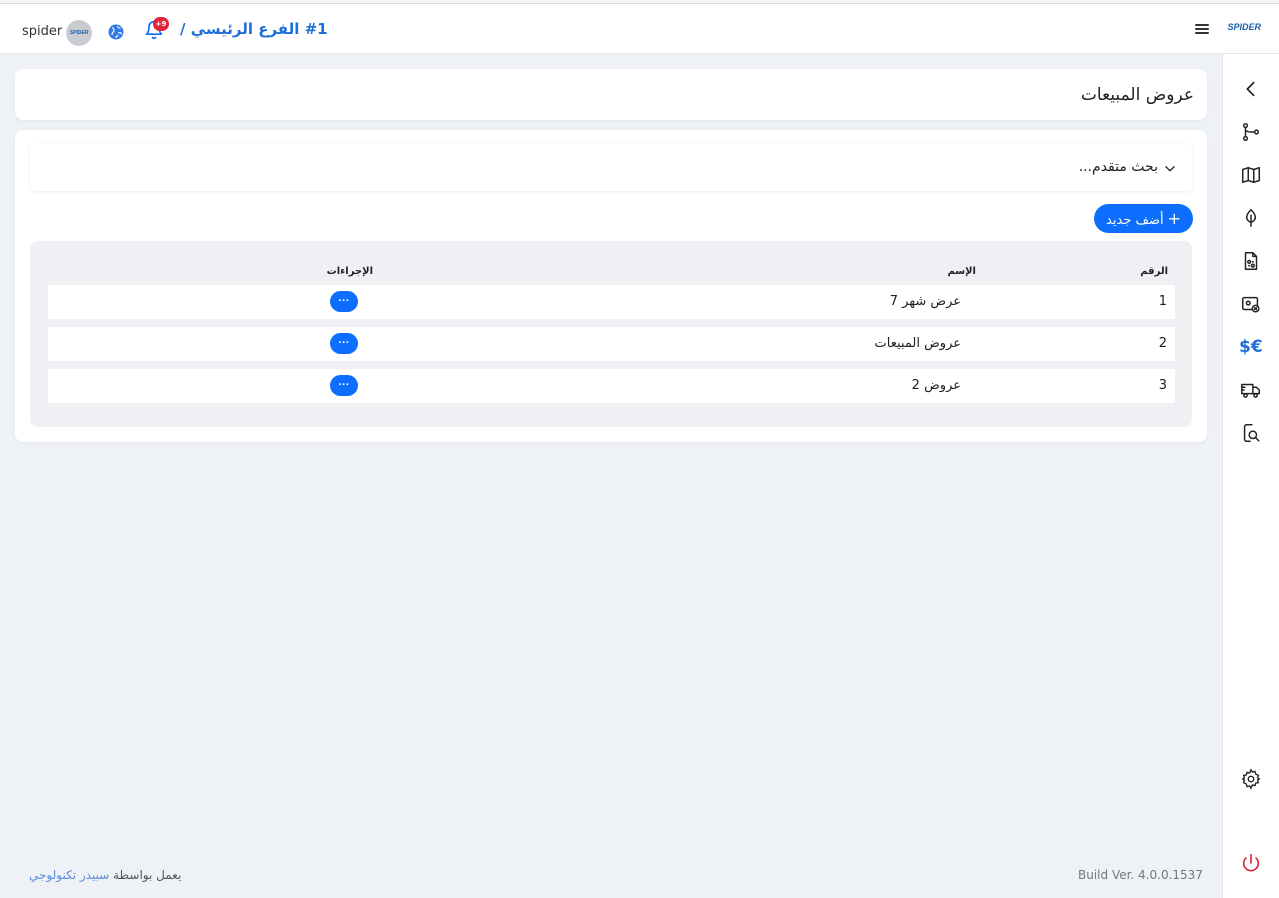  I want to click on table-row: 2 عروض المبيعات ···, so click(611, 344).